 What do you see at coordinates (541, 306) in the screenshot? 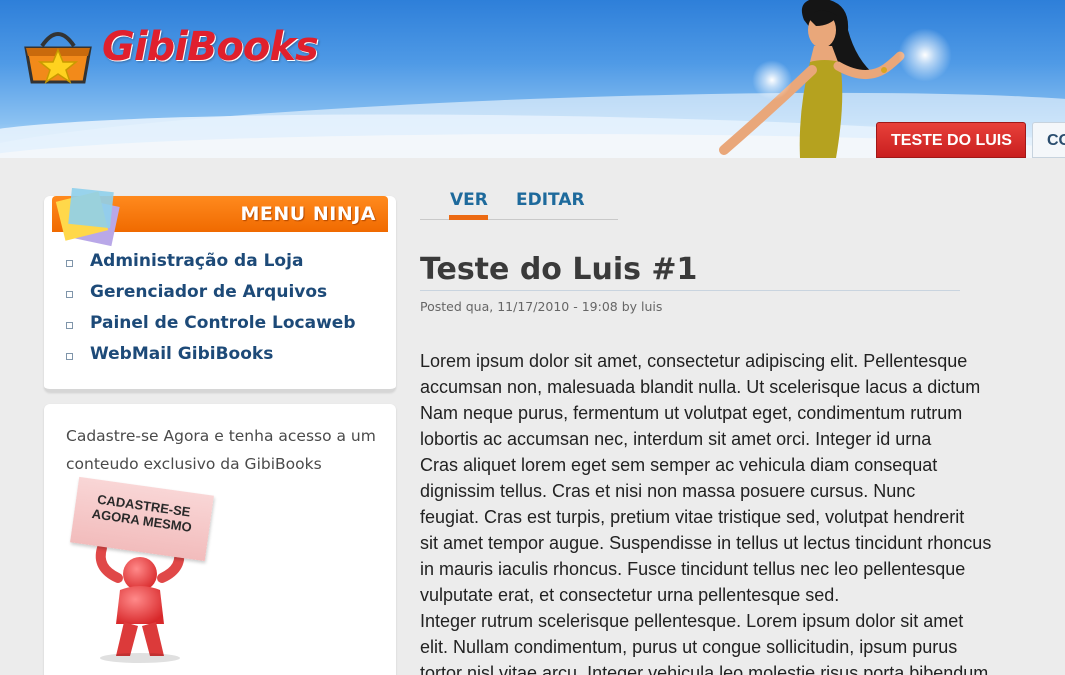
I see `post-meta: Posted qua, 11/17/2010 - 19:08 by luis` at bounding box center [541, 306].